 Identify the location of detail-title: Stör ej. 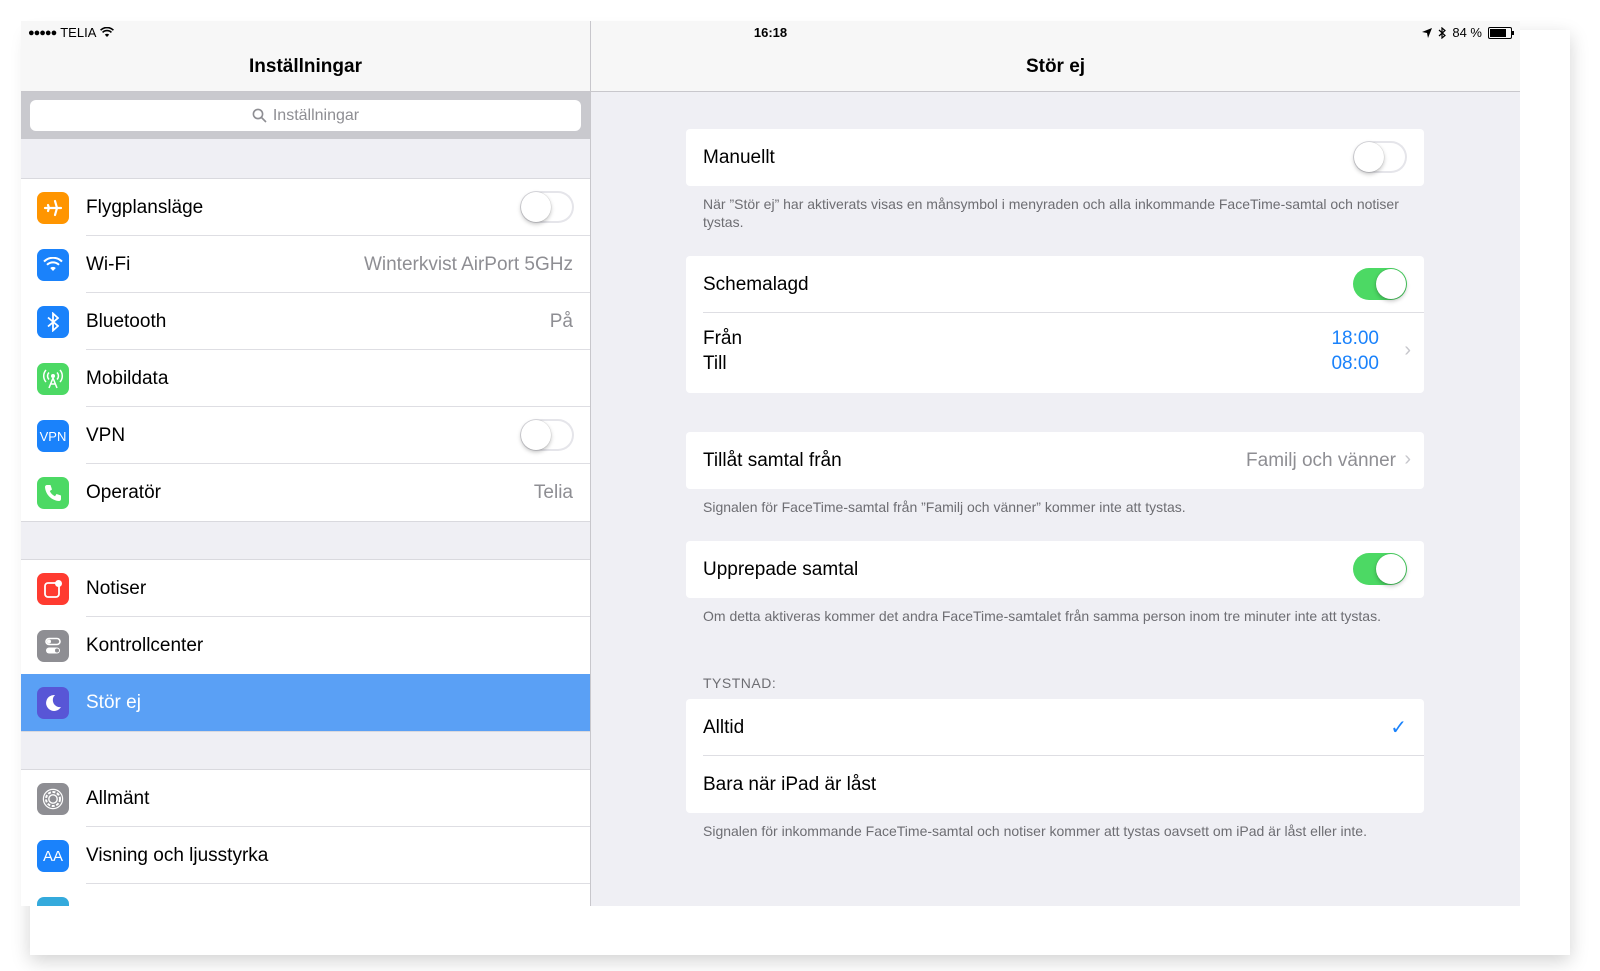
(1055, 66).